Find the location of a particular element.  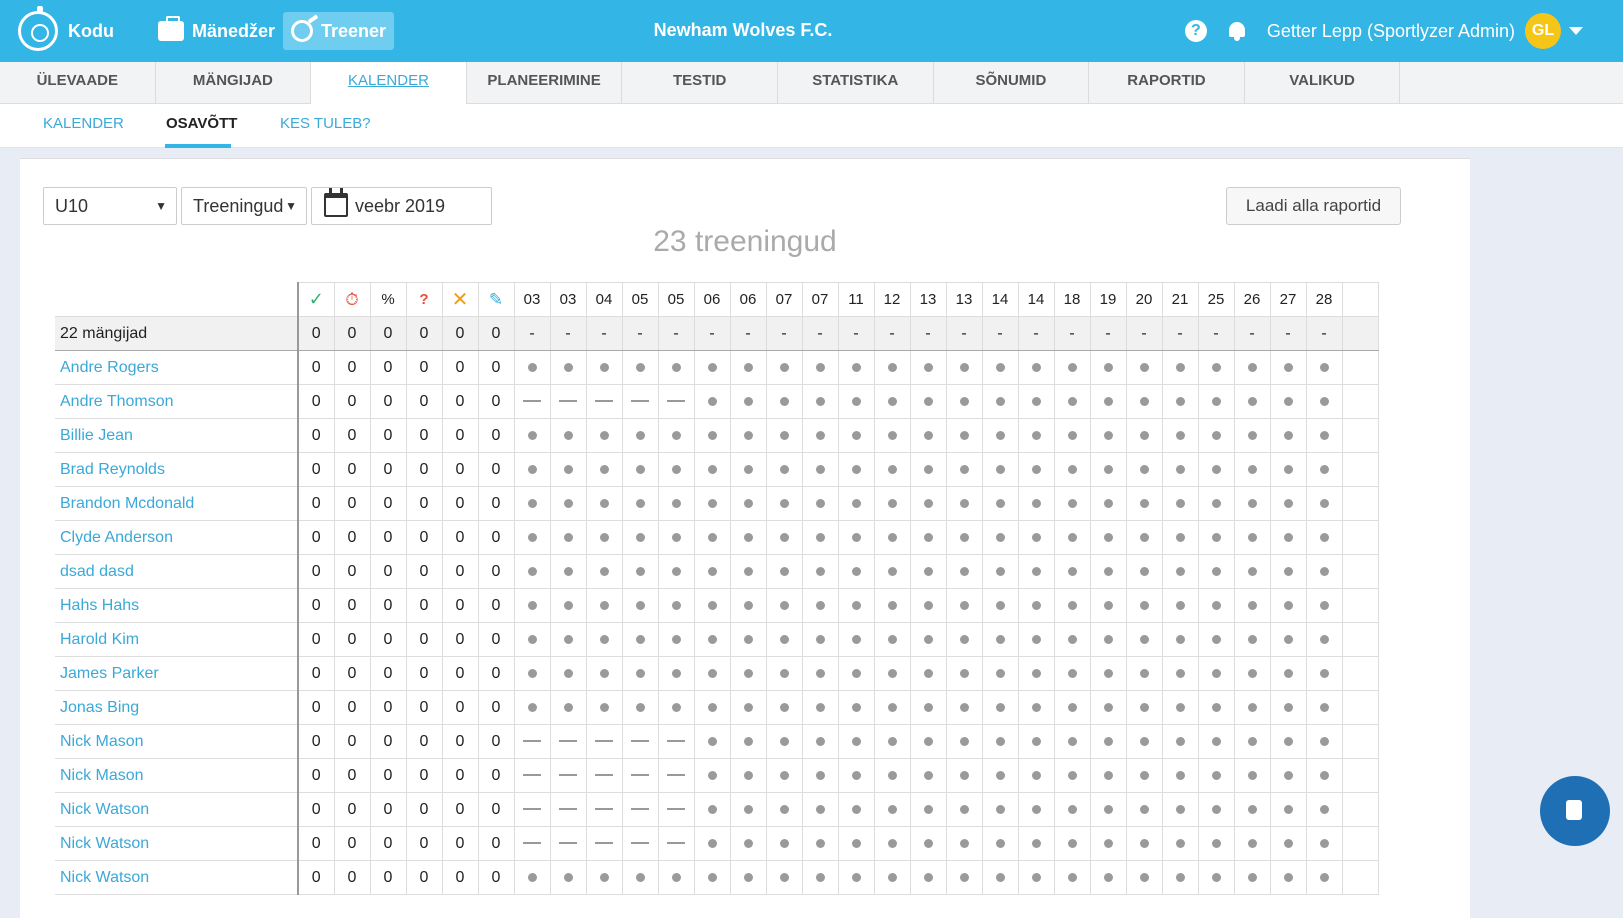

type-select: Treeningud ▼ is located at coordinates (244, 206).